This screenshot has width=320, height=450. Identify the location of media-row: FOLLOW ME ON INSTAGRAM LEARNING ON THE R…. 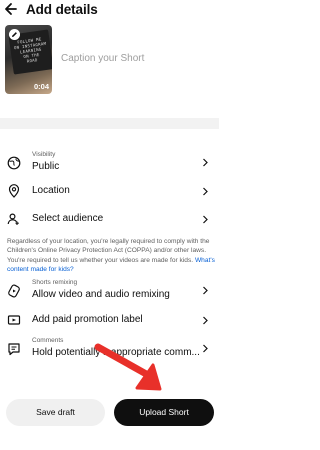
(109, 62).